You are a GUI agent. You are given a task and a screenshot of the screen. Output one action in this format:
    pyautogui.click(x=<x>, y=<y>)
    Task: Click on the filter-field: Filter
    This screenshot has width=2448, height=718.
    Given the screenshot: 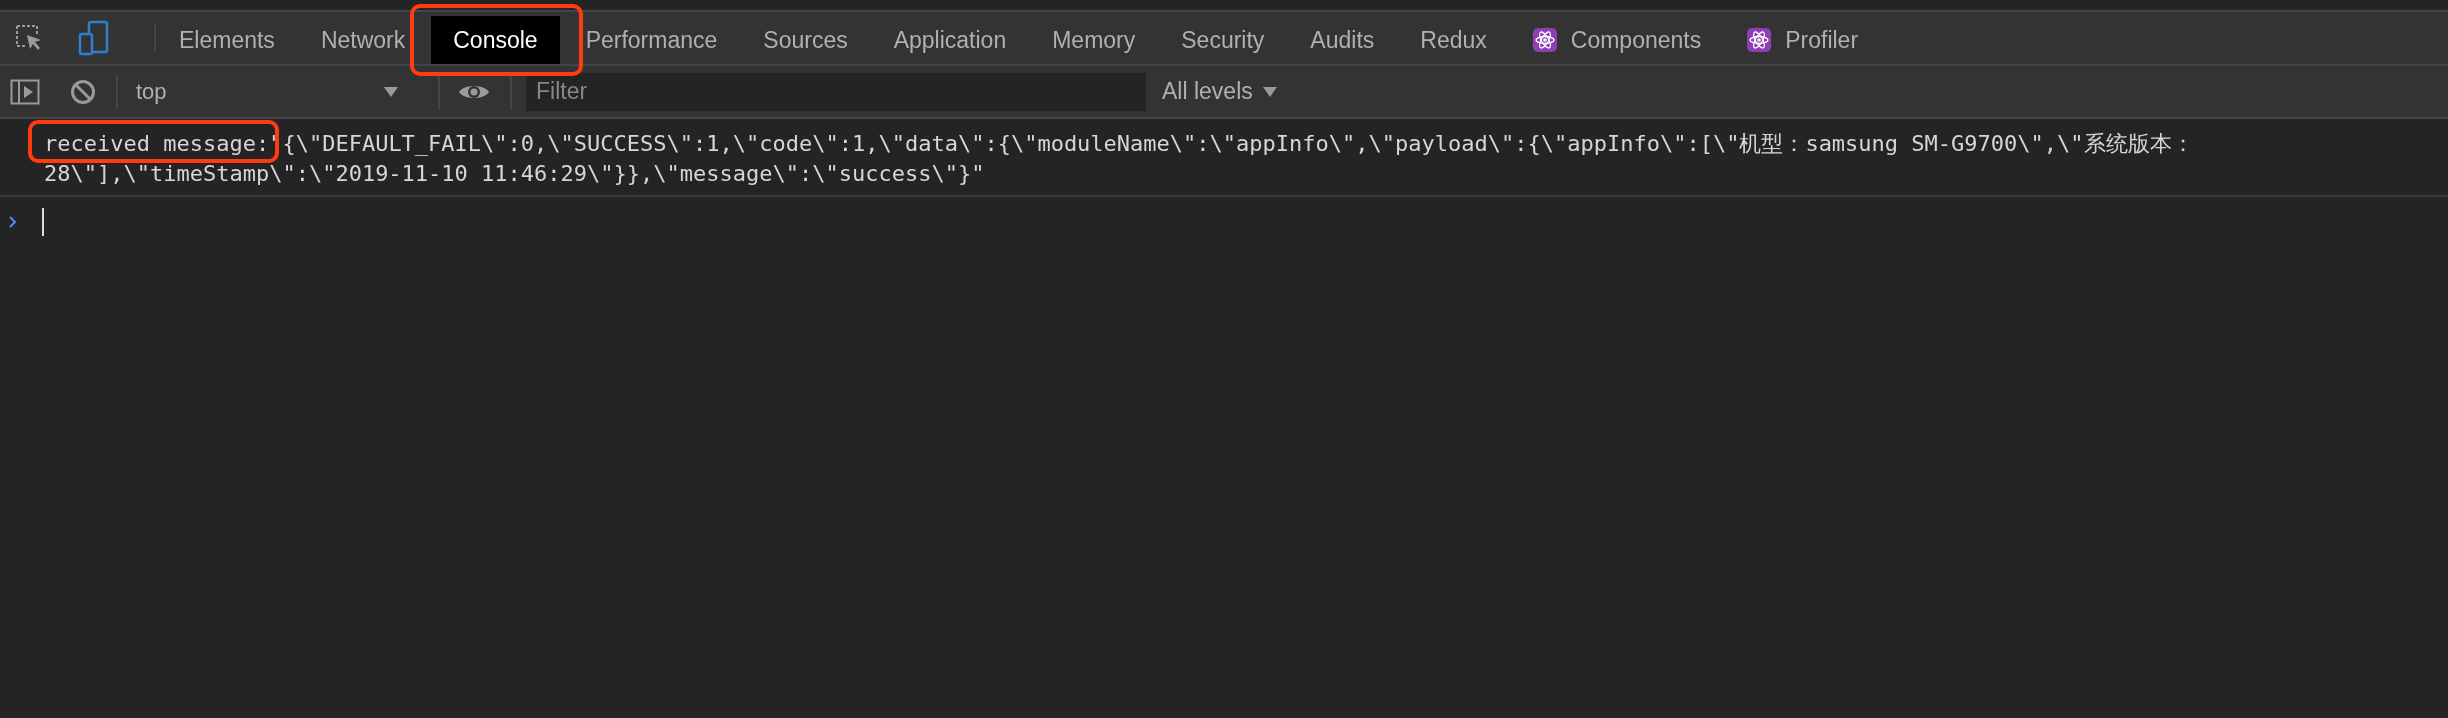 What is the action you would take?
    pyautogui.click(x=836, y=91)
    